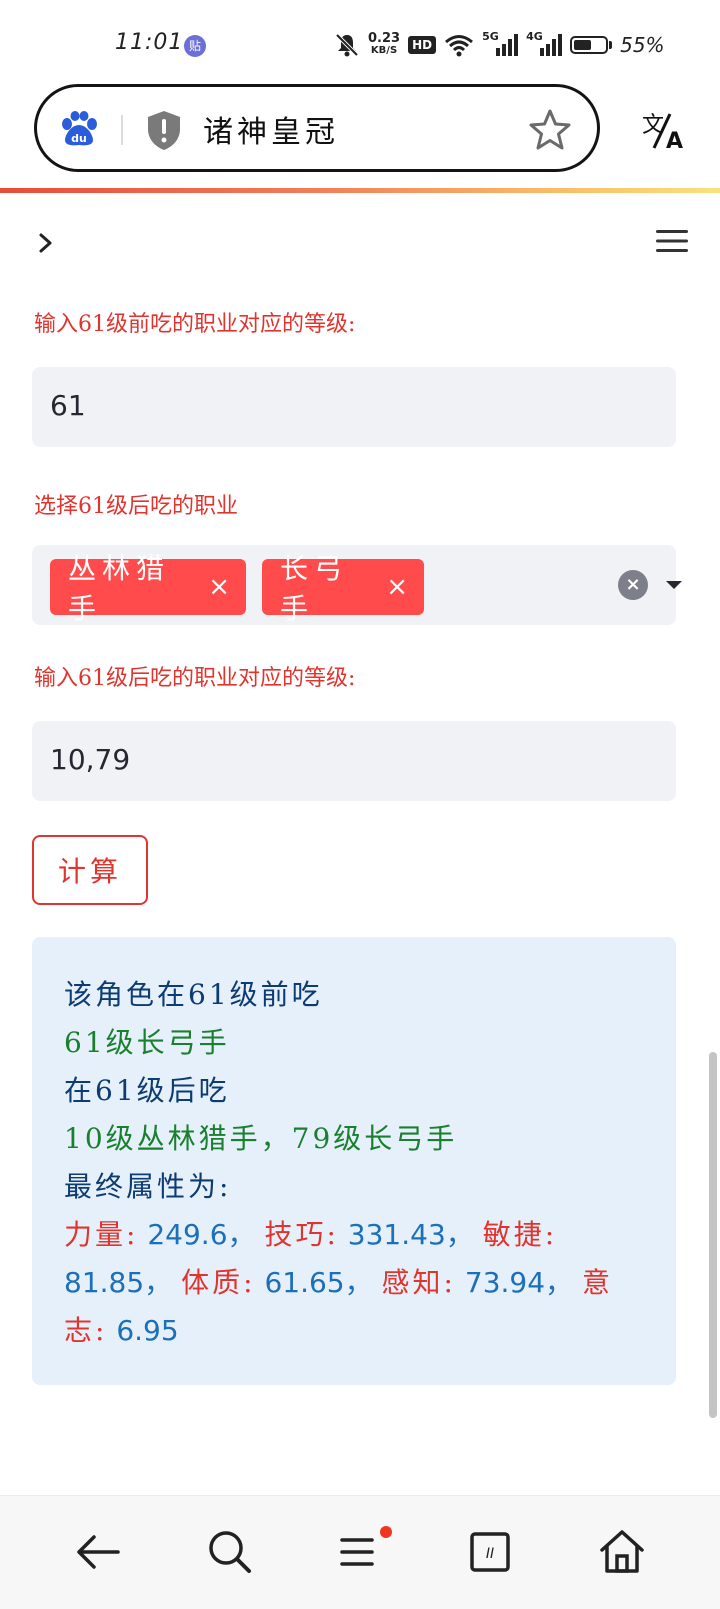  I want to click on stat-value: 81.85, so click(104, 1282).